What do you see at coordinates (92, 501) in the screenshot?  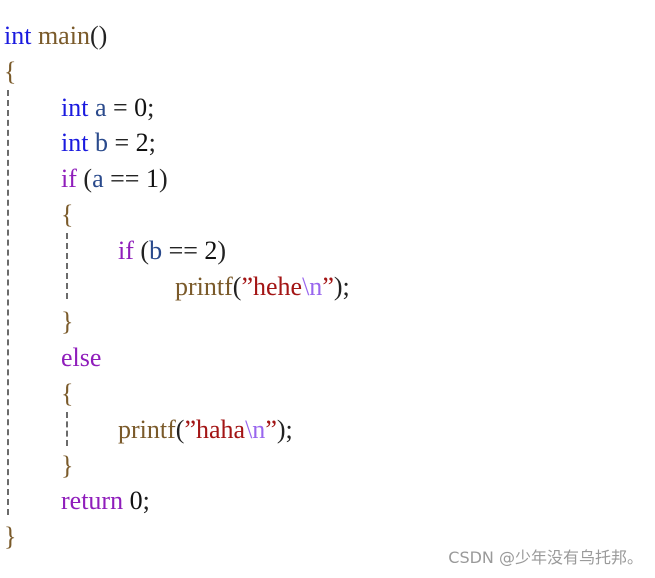 I see `code-token-kw-ctrl: return` at bounding box center [92, 501].